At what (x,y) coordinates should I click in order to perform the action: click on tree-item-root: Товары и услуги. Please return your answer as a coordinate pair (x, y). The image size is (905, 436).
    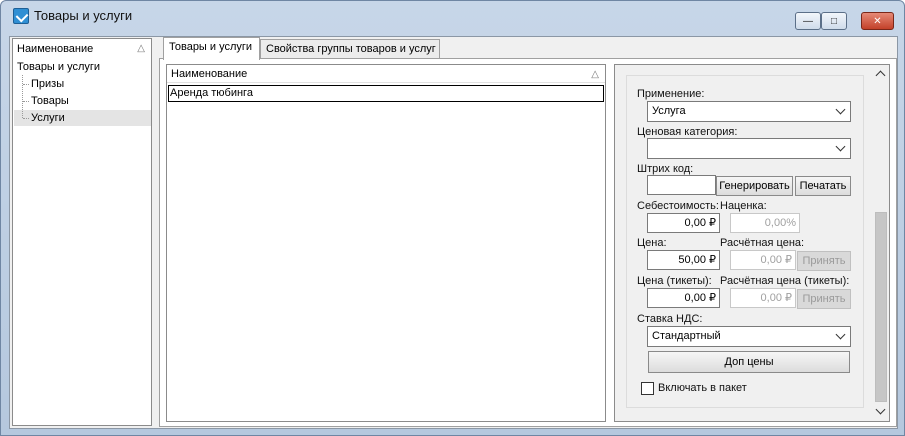
    Looking at the image, I should click on (58, 67).